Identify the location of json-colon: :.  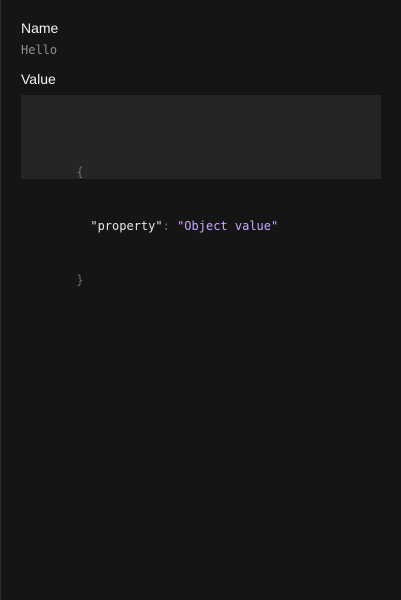
(166, 226).